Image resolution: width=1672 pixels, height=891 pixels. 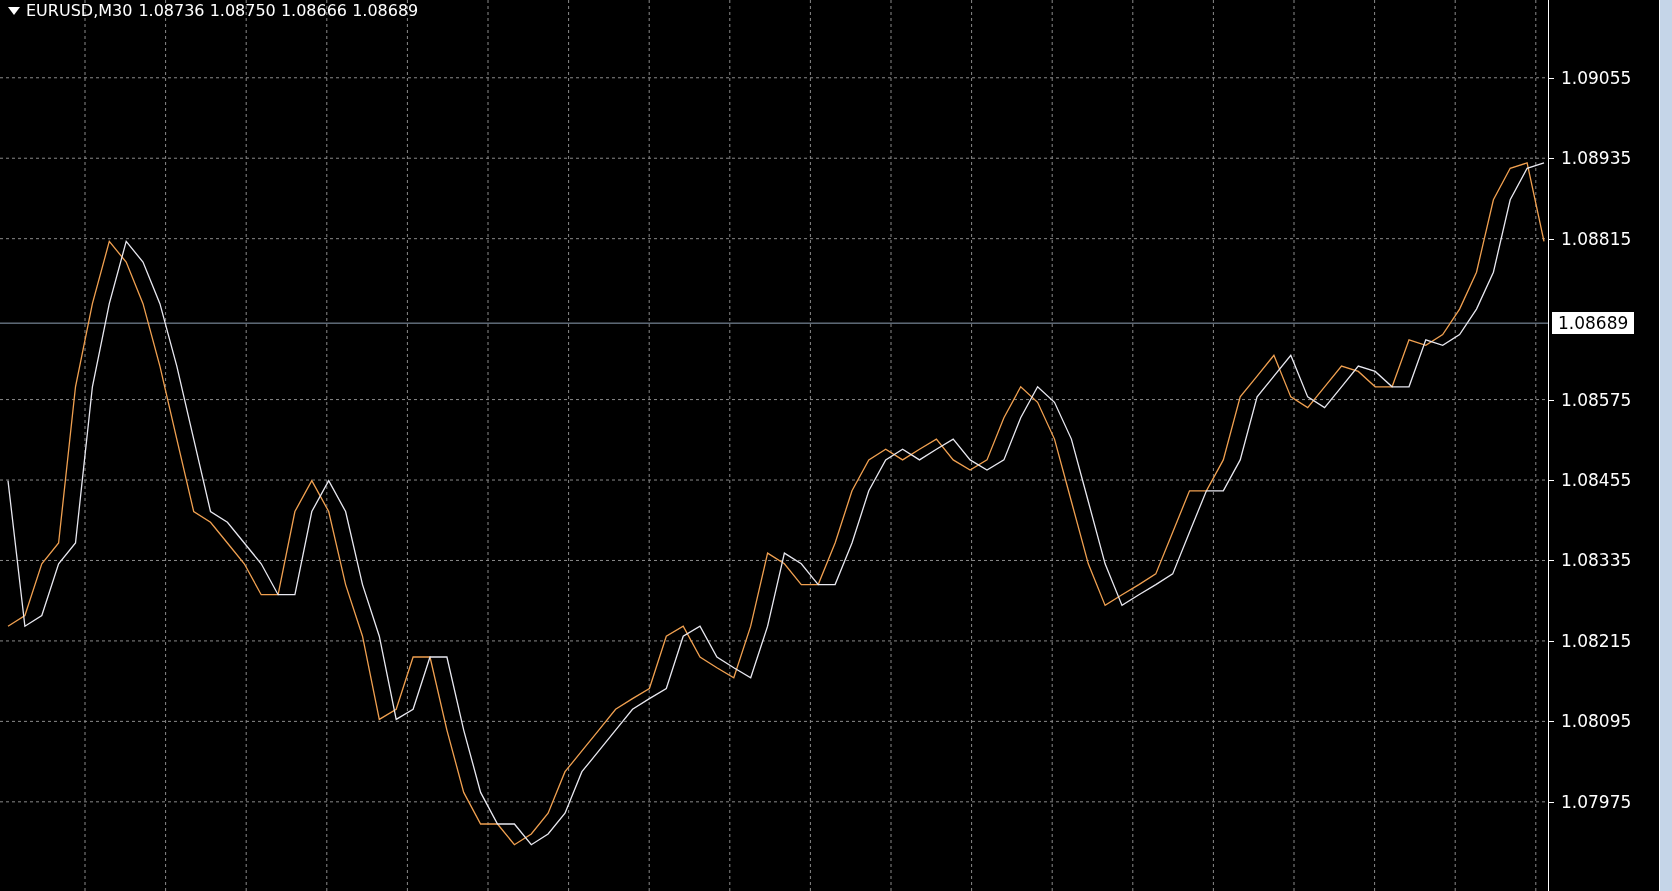 What do you see at coordinates (1596, 158) in the screenshot?
I see `price-tick-label: 1.08935` at bounding box center [1596, 158].